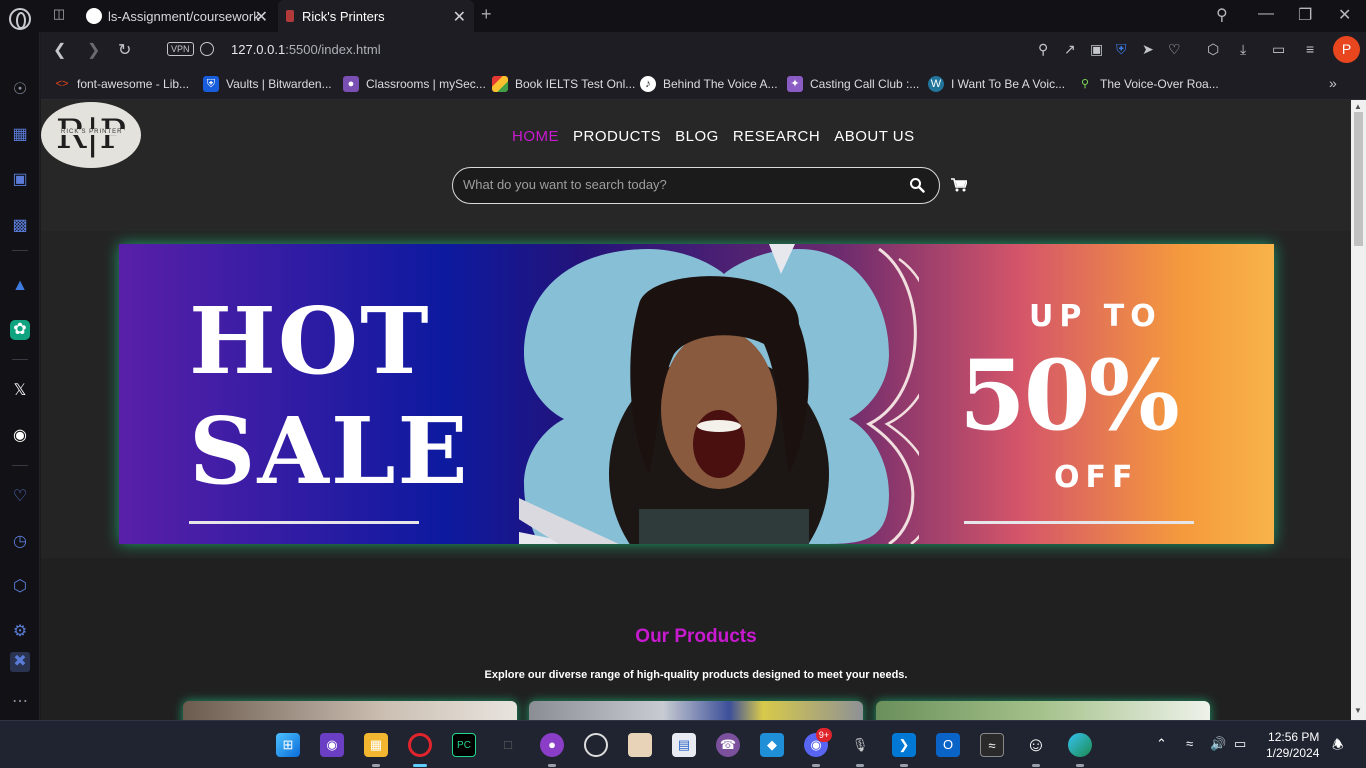 Image resolution: width=1366 pixels, height=768 pixels. What do you see at coordinates (948, 745) in the screenshot?
I see `outlook-new-icon: O` at bounding box center [948, 745].